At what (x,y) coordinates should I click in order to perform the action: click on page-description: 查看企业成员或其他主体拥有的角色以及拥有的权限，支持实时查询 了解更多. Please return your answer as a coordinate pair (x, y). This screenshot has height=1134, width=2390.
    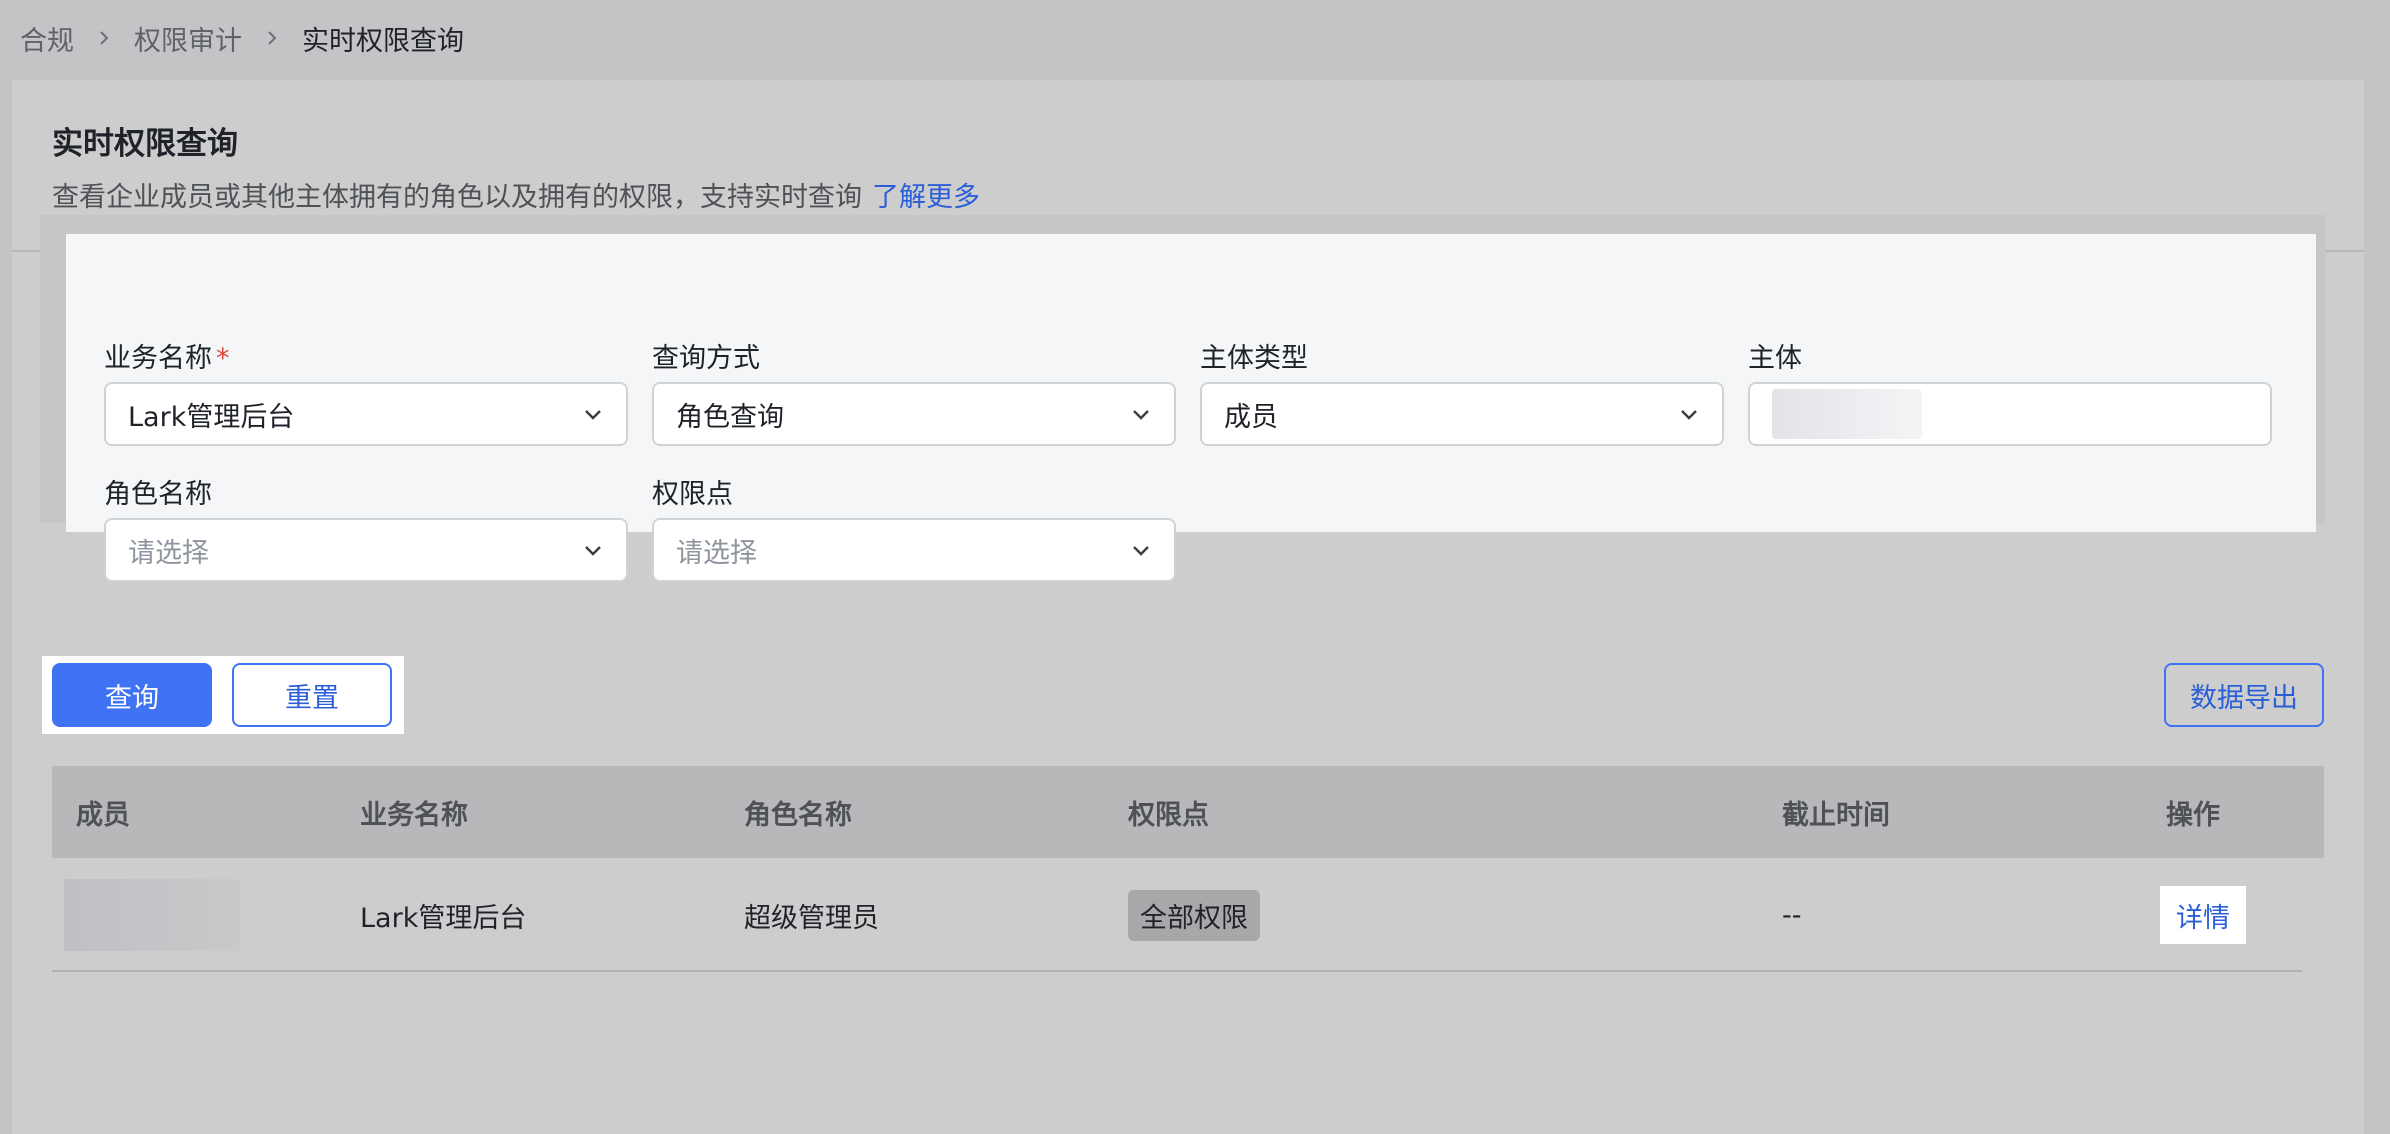
    Looking at the image, I should click on (516, 194).